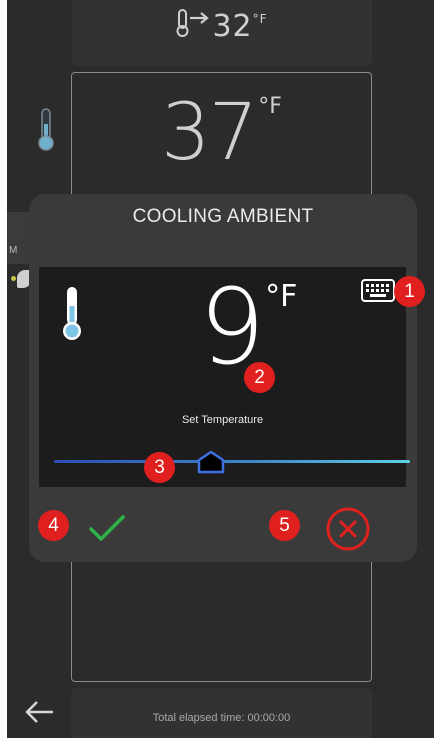 This screenshot has height=738, width=434. I want to click on callout-5: 5, so click(284, 525).